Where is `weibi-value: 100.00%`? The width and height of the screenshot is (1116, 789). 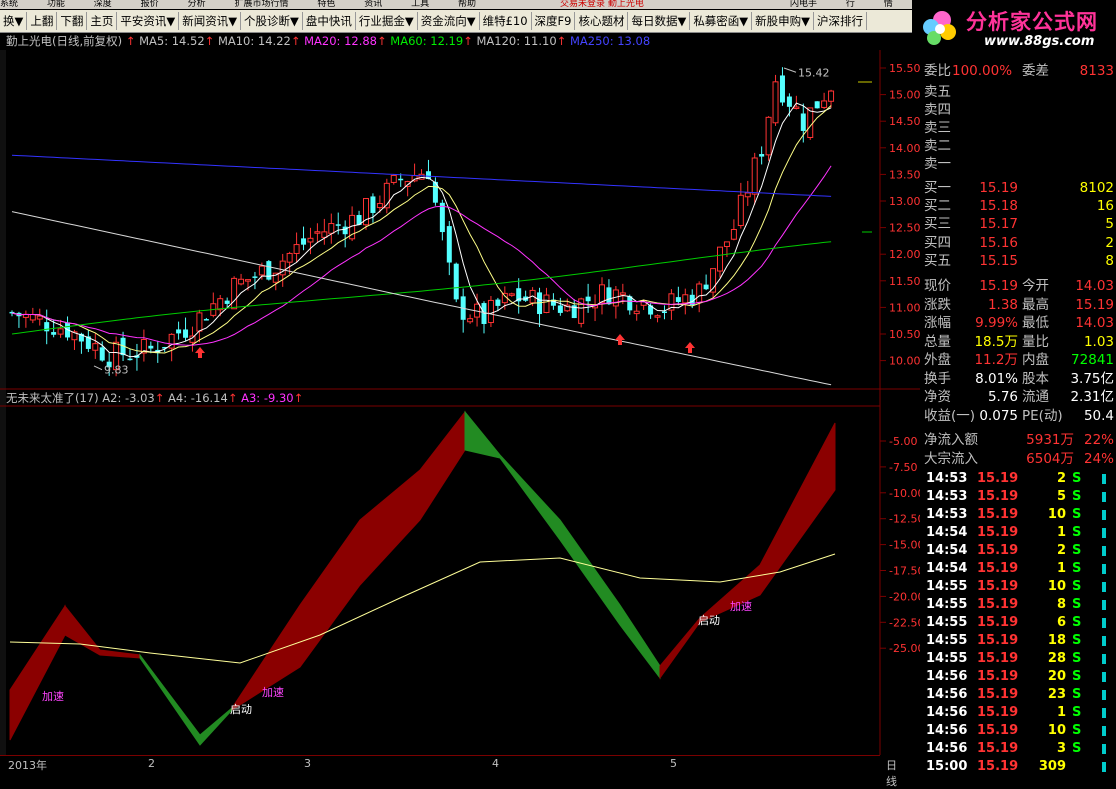
weibi-value: 100.00% is located at coordinates (982, 71).